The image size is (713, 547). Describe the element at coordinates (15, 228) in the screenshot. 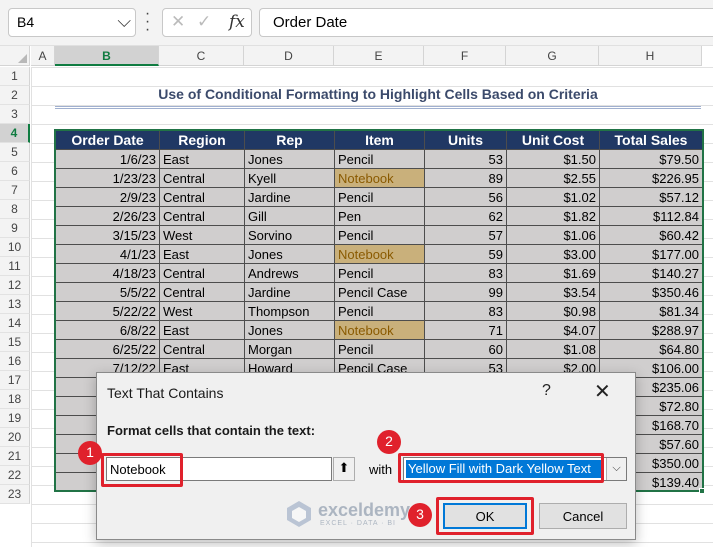

I see `row-header-9: 9` at that location.